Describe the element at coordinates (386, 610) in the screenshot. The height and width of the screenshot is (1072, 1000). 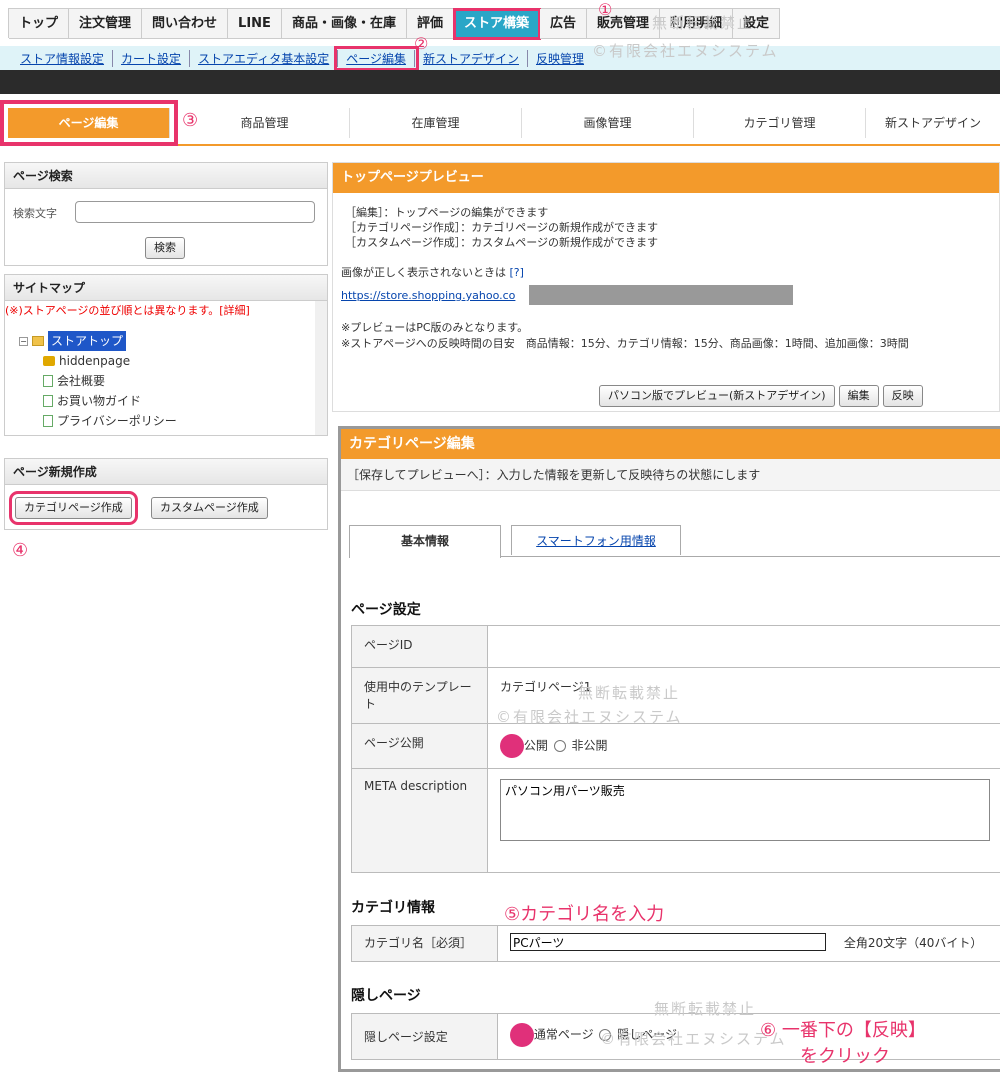
I see `section-page-settings: ページ設定` at that location.